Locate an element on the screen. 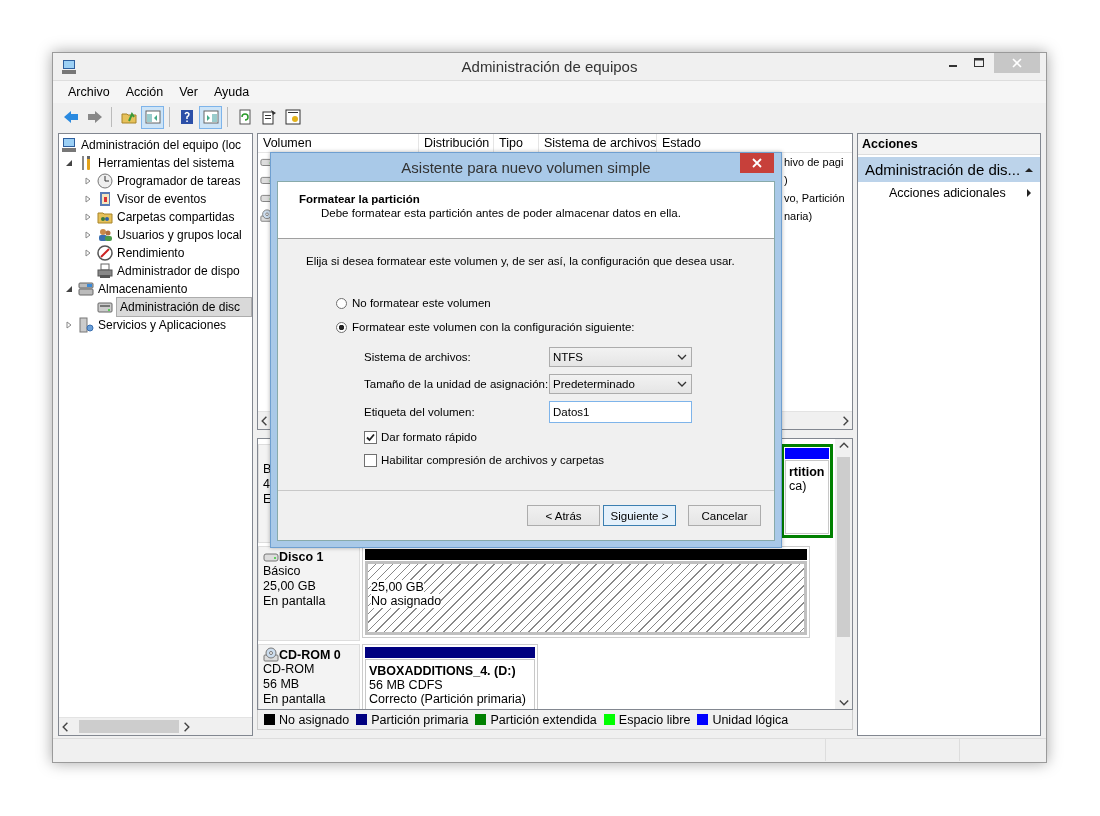 The width and height of the screenshot is (1100, 816). disk-detail: B is located at coordinates (268, 469).